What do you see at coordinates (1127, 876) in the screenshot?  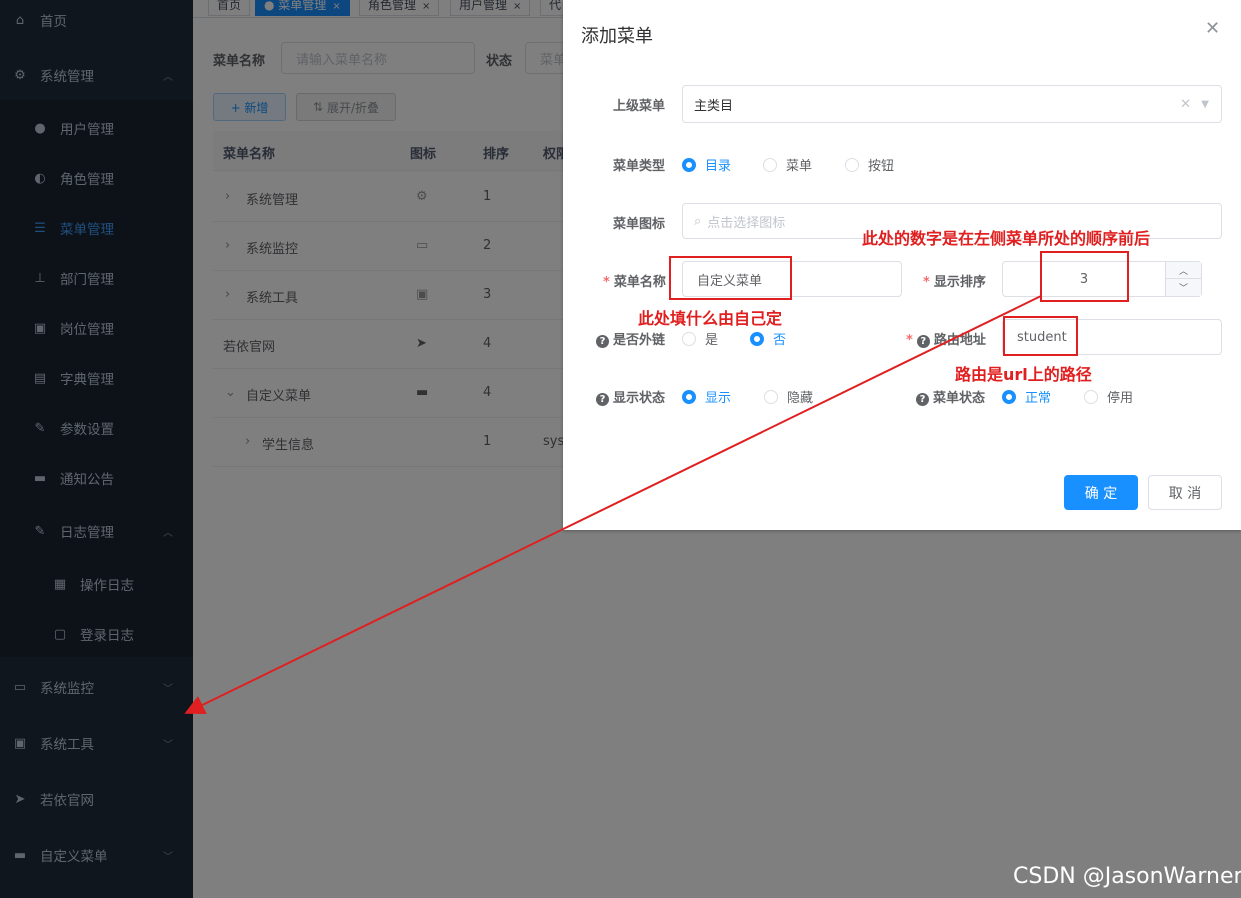 I see `watermark: CSDN @JasonWarner` at bounding box center [1127, 876].